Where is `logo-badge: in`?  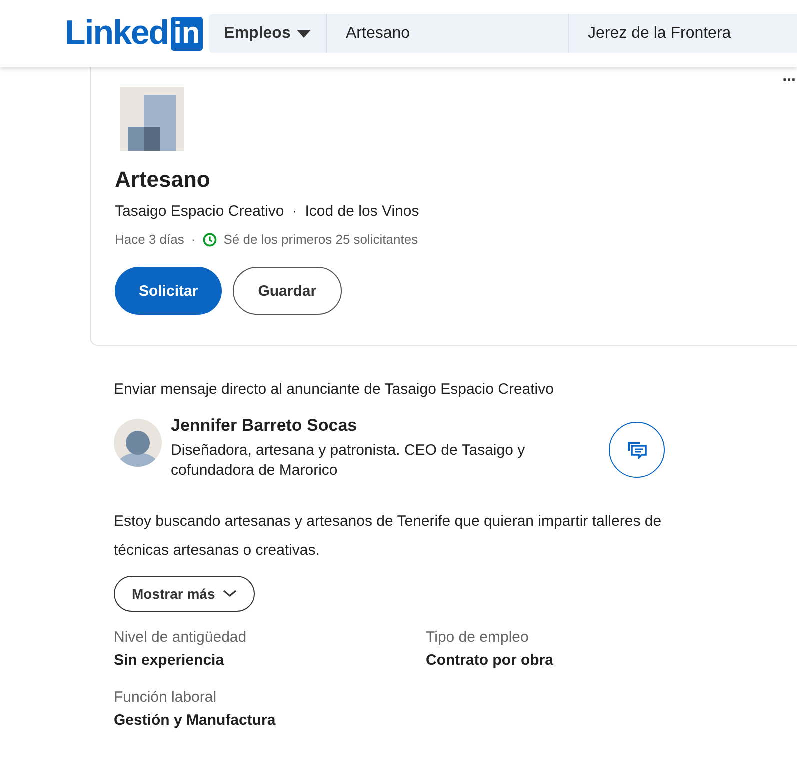 logo-badge: in is located at coordinates (187, 33).